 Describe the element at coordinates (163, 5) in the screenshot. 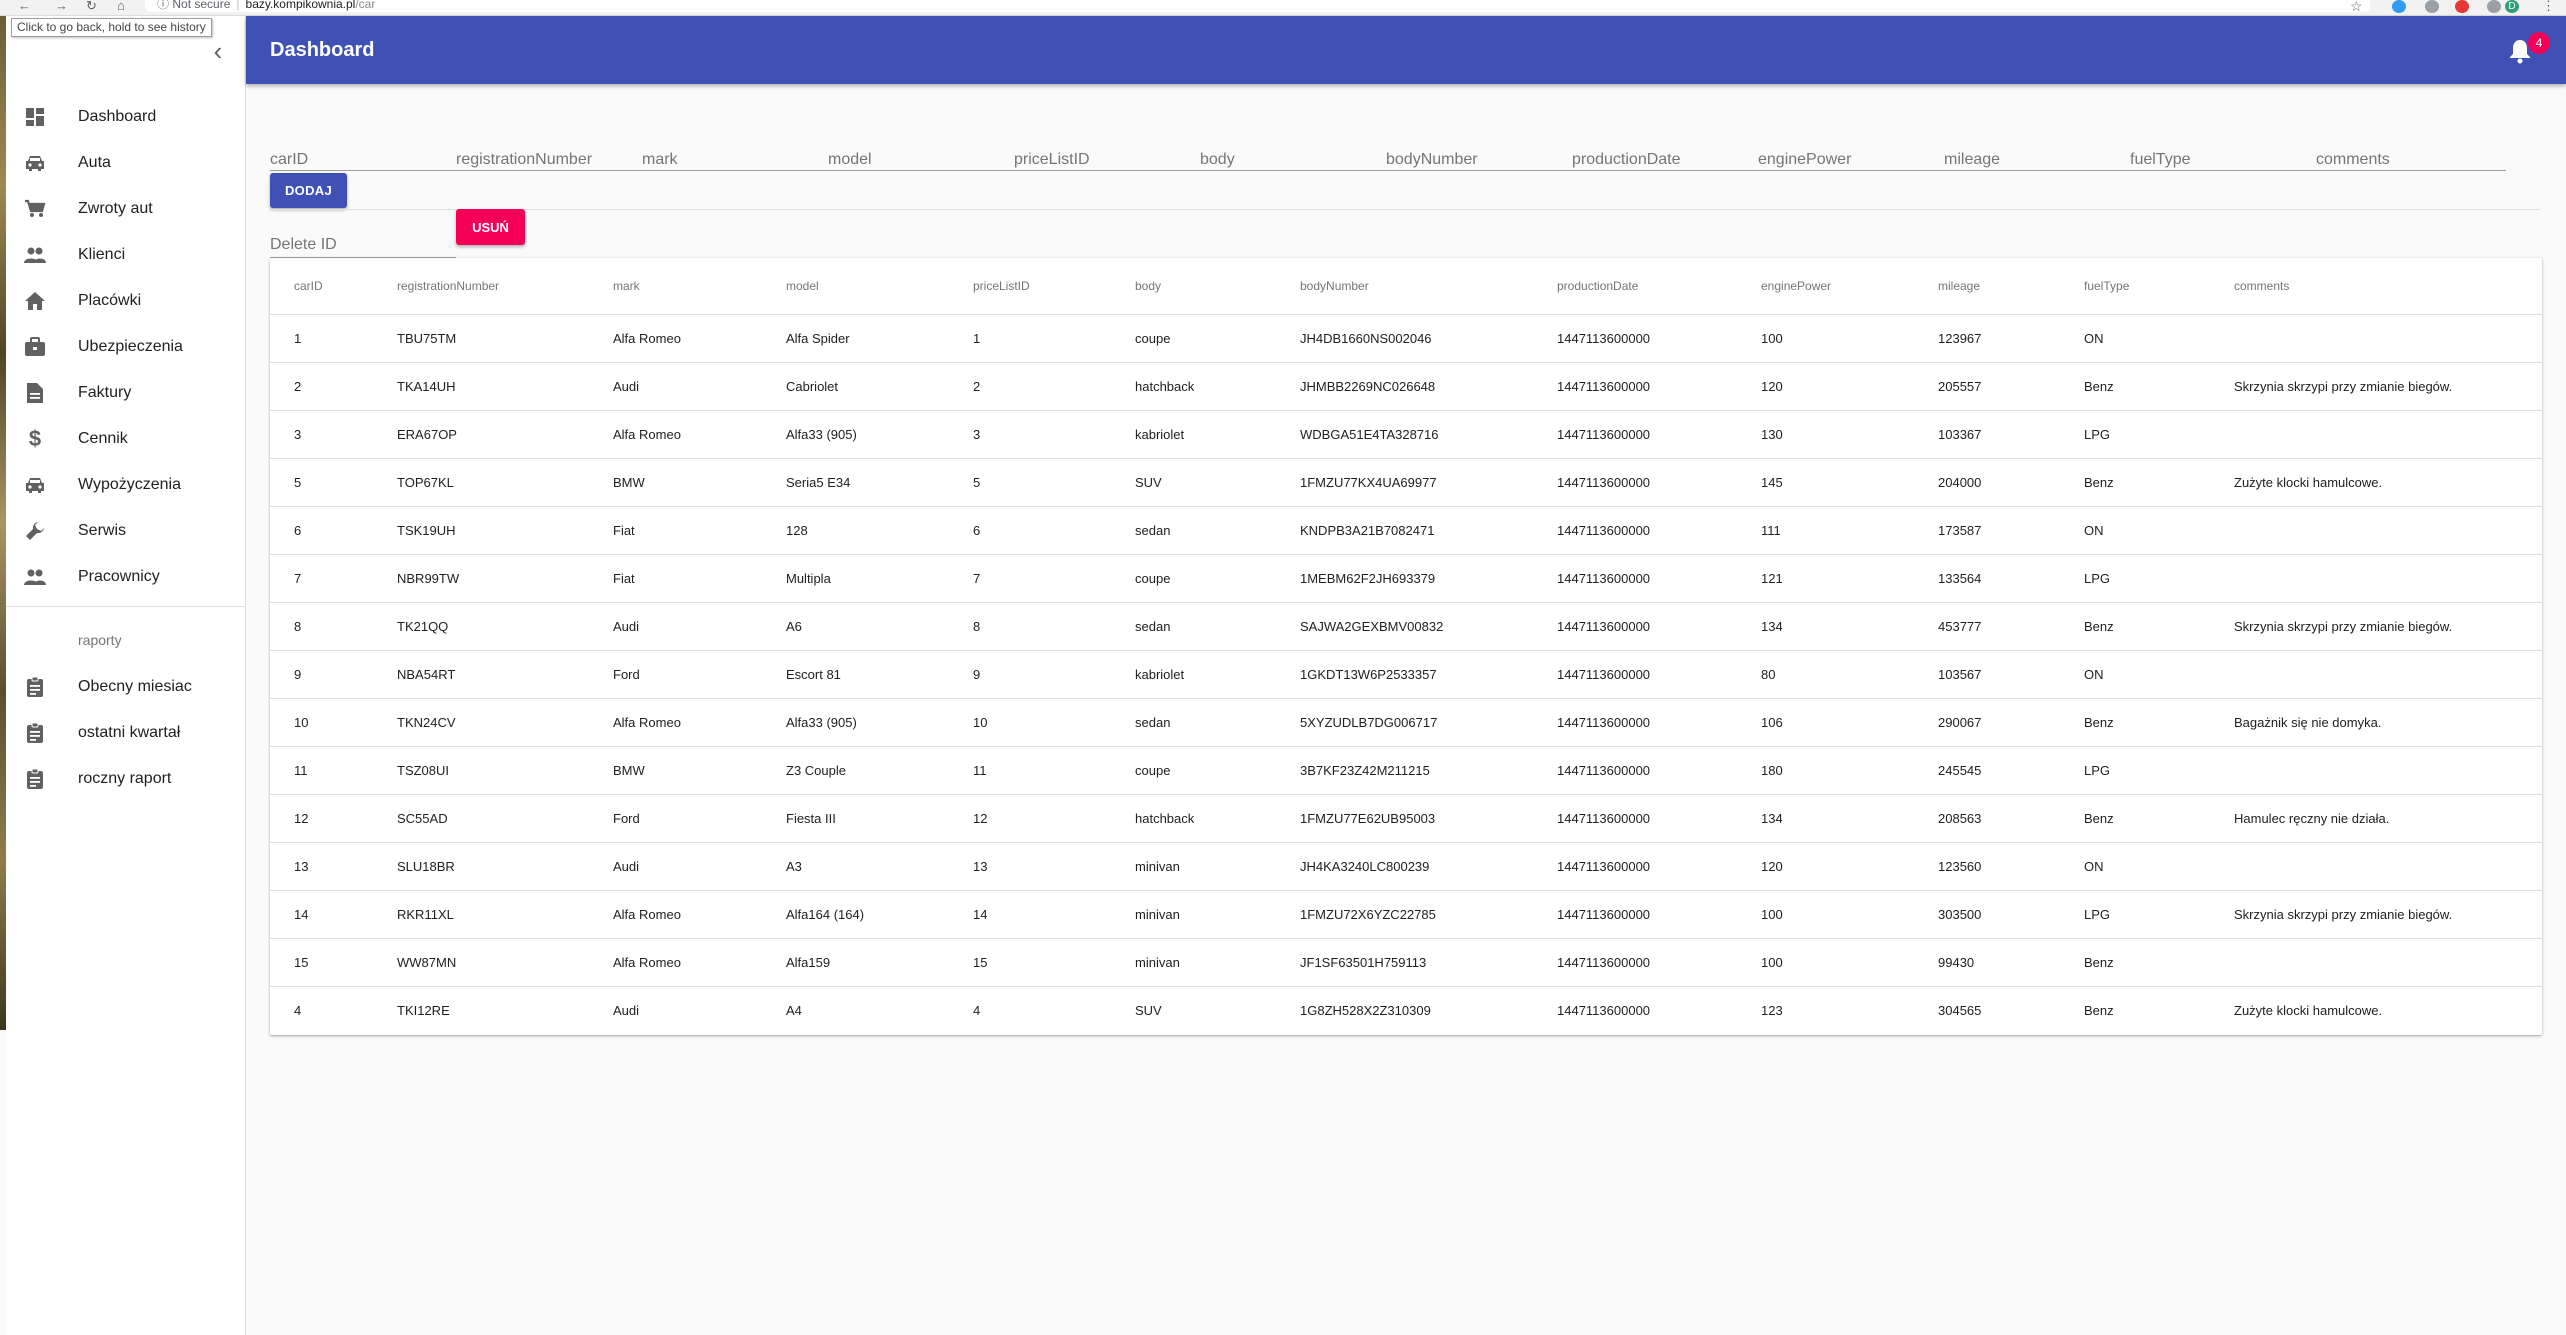

I see `info-icon: ⓘ` at that location.